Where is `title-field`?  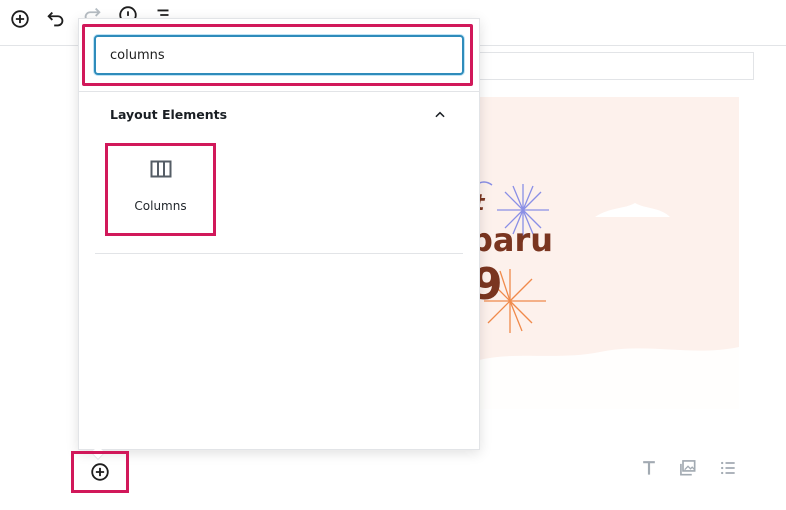
title-field is located at coordinates (612, 66).